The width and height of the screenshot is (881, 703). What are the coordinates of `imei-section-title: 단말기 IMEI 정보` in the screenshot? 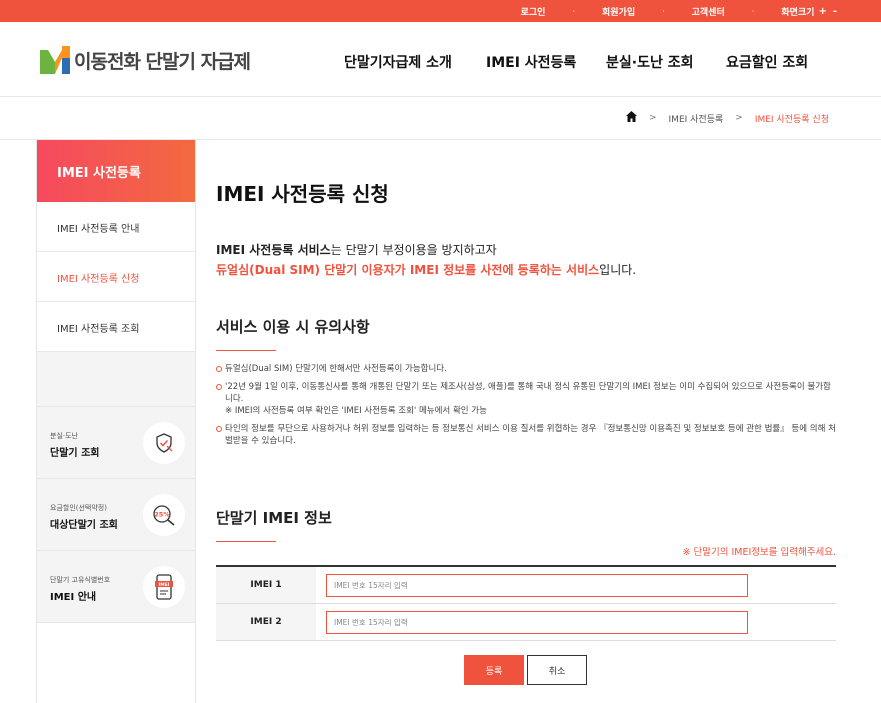 It's located at (274, 518).